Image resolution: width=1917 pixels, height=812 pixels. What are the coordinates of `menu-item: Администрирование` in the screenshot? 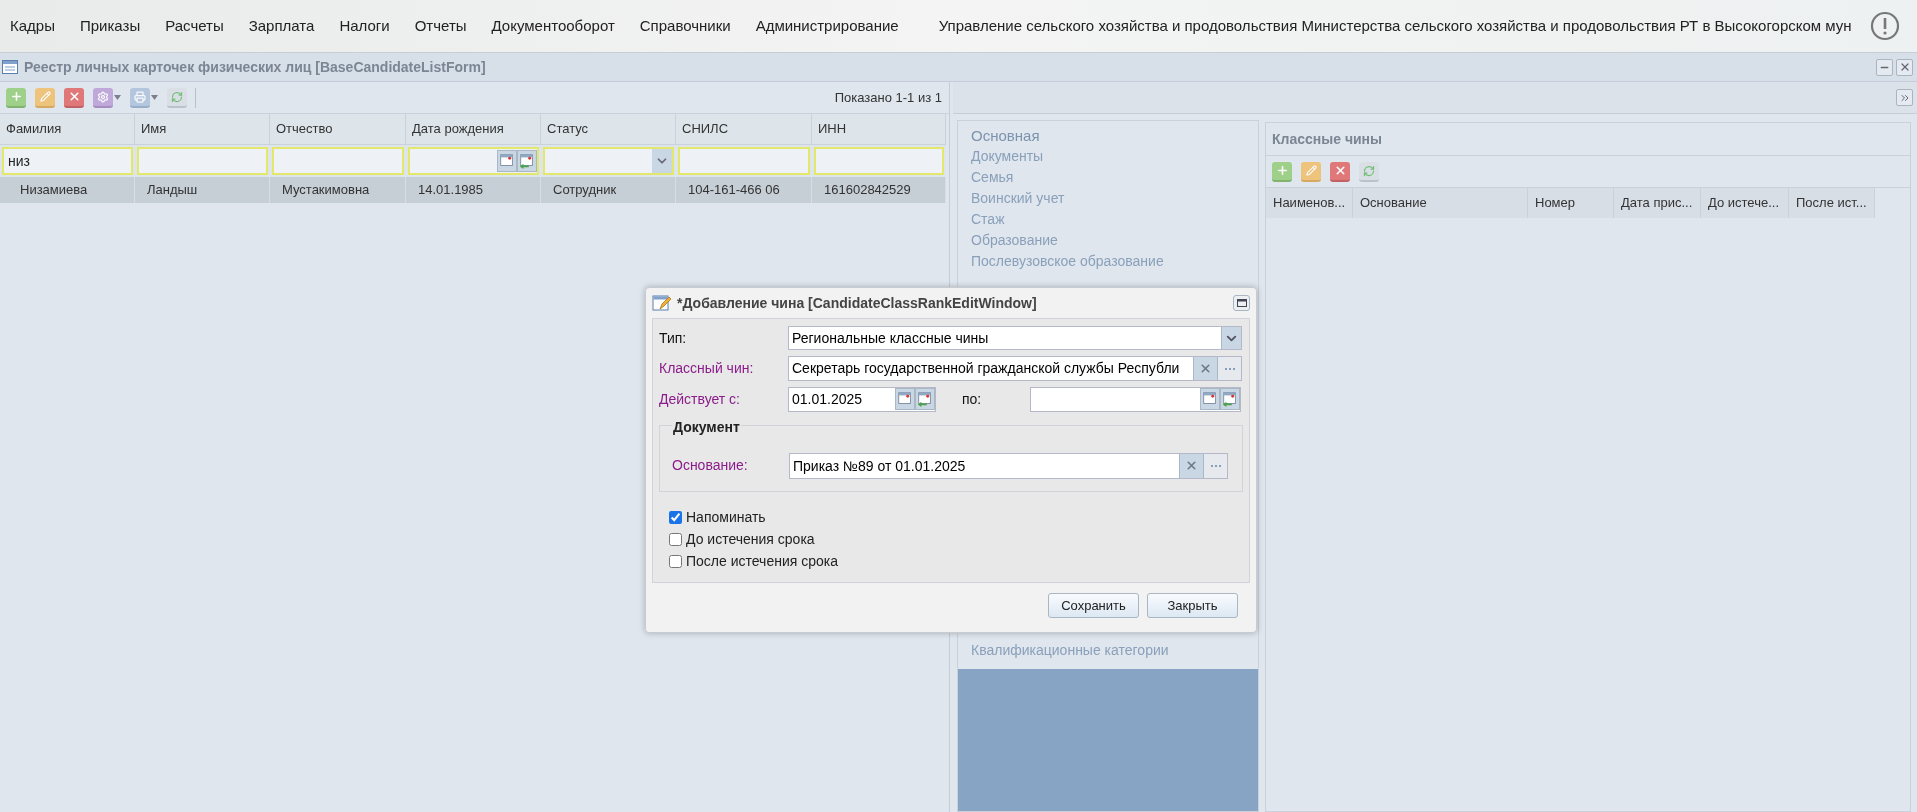 It's located at (827, 26).